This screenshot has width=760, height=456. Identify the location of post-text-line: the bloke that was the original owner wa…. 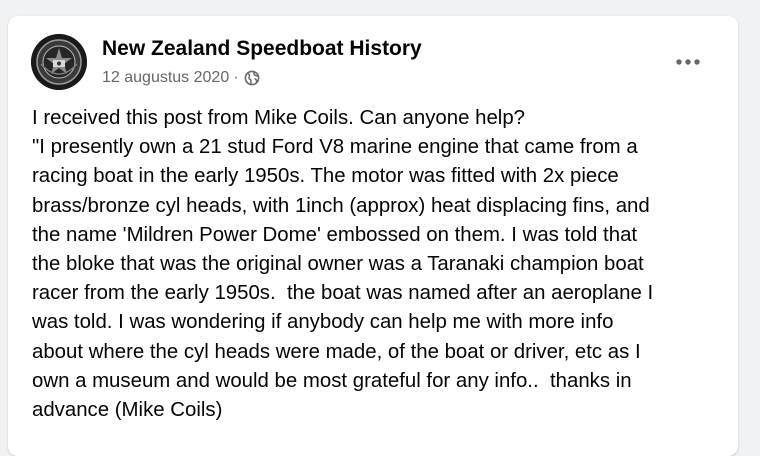
(338, 264).